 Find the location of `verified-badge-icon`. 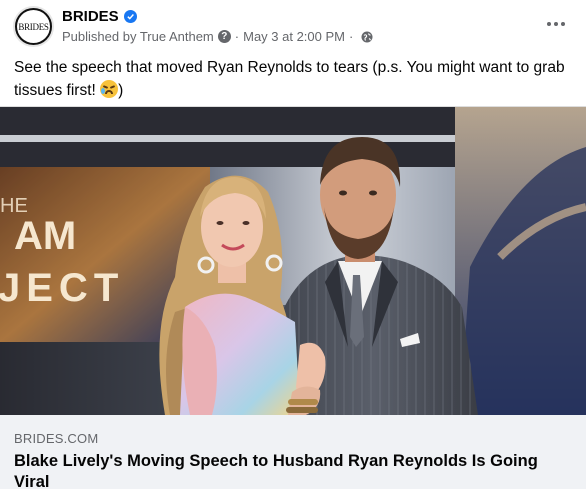

verified-badge-icon is located at coordinates (130, 16).